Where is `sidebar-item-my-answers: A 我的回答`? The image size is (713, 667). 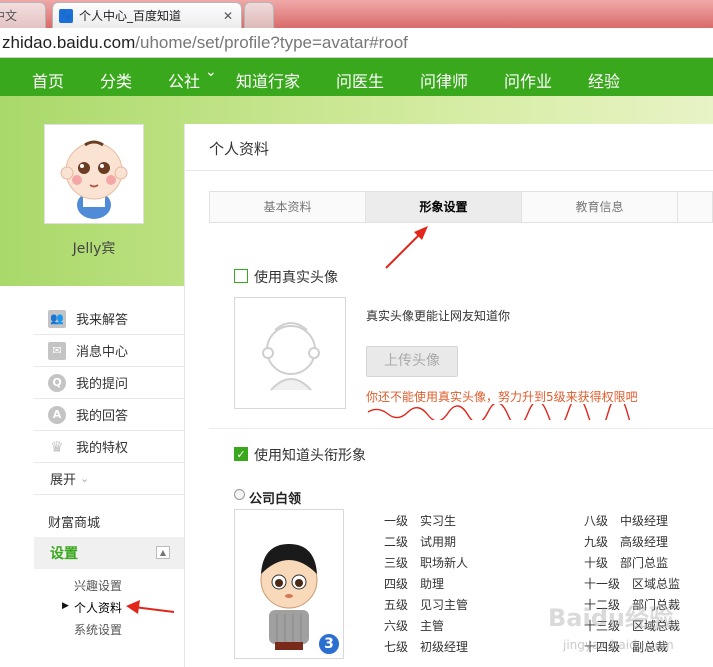
sidebar-item-my-answers: A 我的回答 is located at coordinates (109, 415).